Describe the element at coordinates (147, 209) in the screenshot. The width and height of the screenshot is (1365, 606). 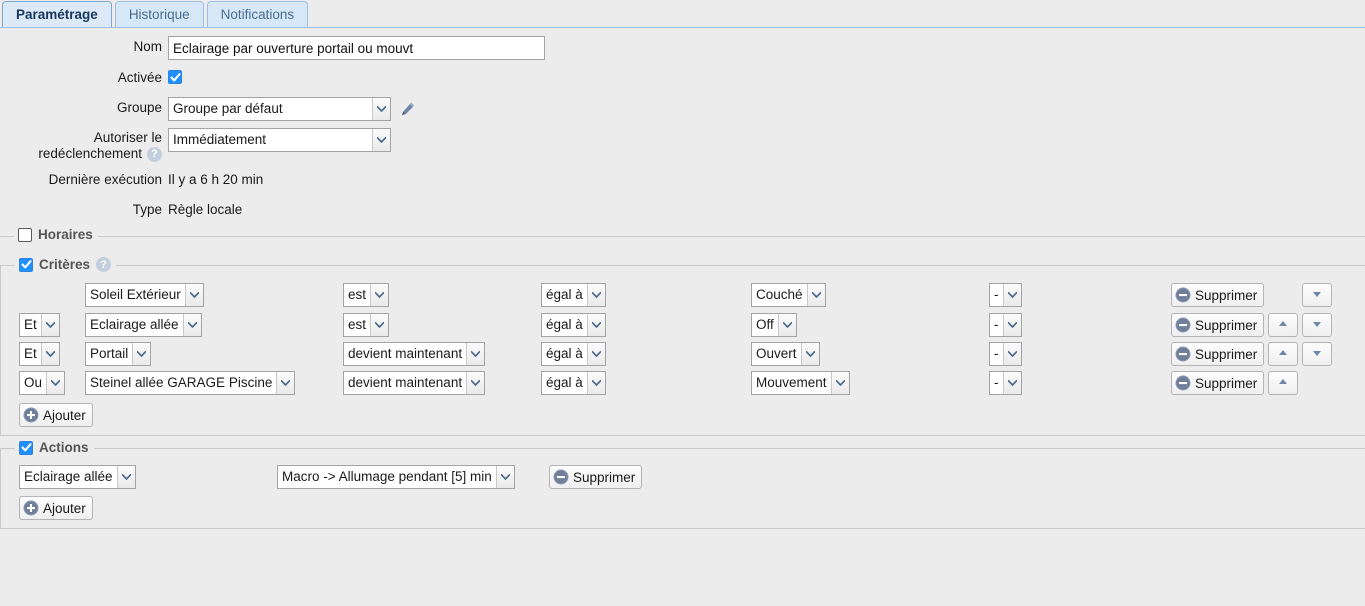
I see `label-type: Type` at that location.